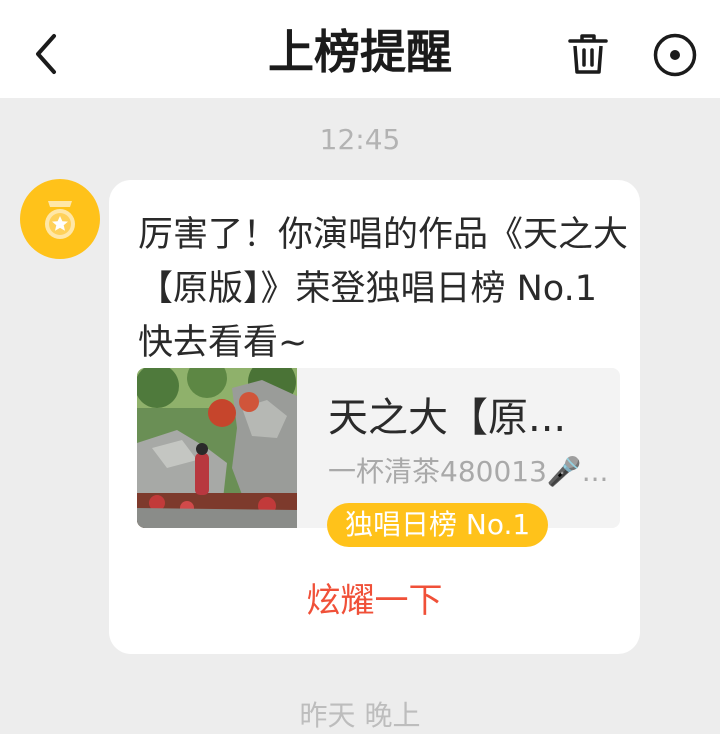  What do you see at coordinates (374, 601) in the screenshot?
I see `show-off-button: 炫耀一下` at bounding box center [374, 601].